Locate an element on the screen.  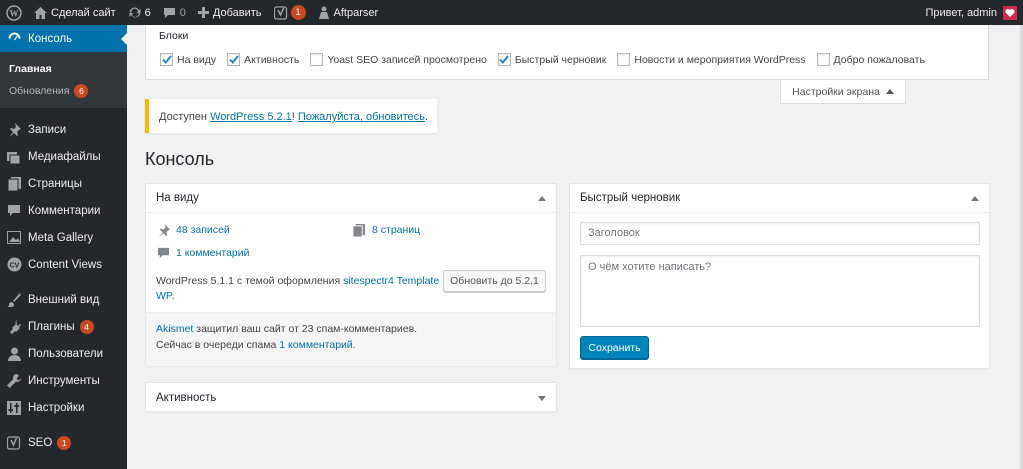
sidebar-item-label: SEO is located at coordinates (40, 442).